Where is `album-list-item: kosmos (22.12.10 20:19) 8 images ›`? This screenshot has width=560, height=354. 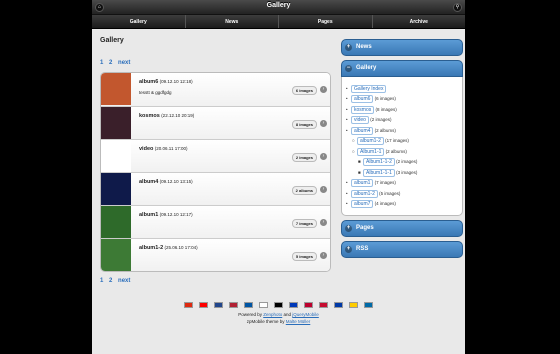 album-list-item: kosmos (22.12.10 20:19) 8 images › is located at coordinates (215, 122).